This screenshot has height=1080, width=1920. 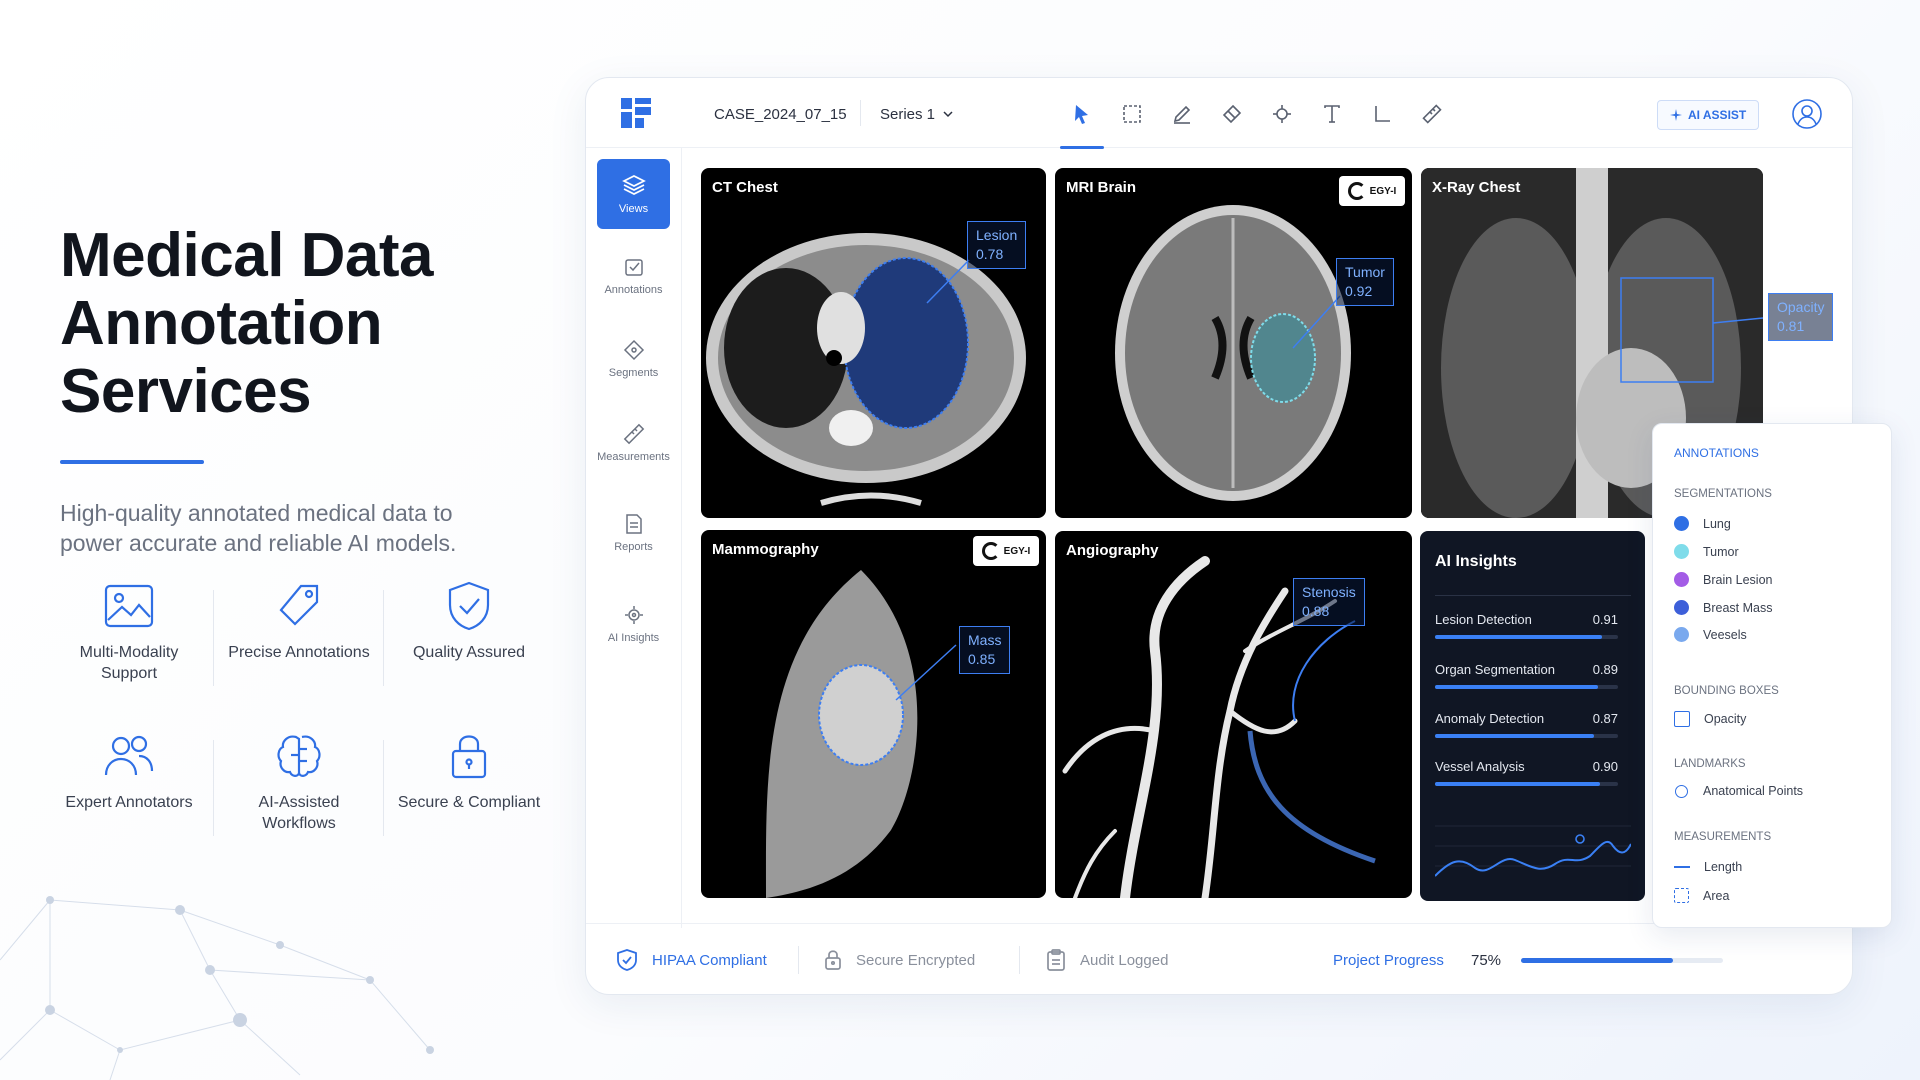 I want to click on rectangle-icon, so click(x=1132, y=114).